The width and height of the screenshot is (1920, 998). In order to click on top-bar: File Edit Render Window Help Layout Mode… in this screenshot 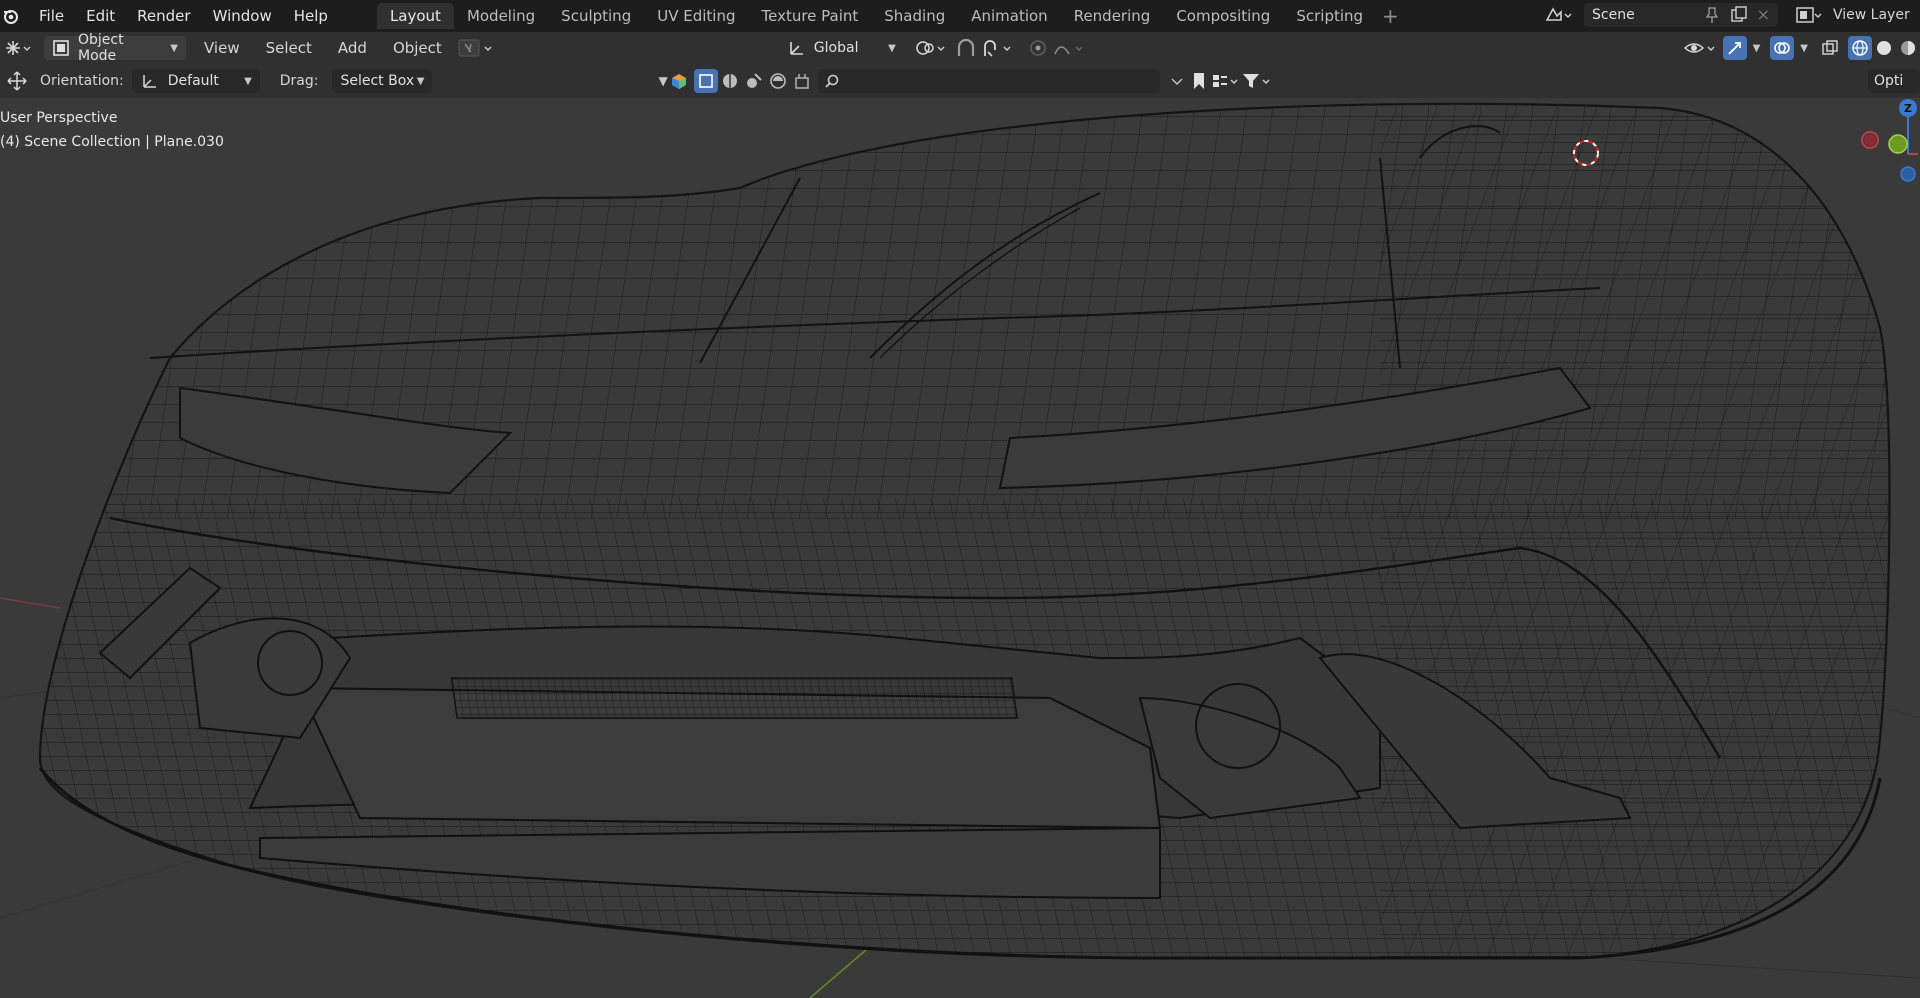, I will do `click(960, 16)`.